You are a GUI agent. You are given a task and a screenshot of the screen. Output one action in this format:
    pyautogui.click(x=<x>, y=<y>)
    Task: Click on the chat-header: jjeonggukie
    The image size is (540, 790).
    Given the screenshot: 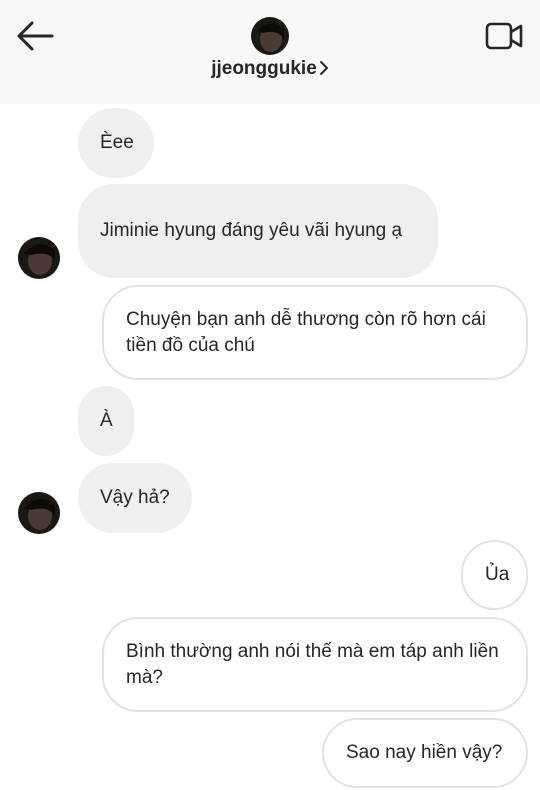 What is the action you would take?
    pyautogui.click(x=270, y=52)
    